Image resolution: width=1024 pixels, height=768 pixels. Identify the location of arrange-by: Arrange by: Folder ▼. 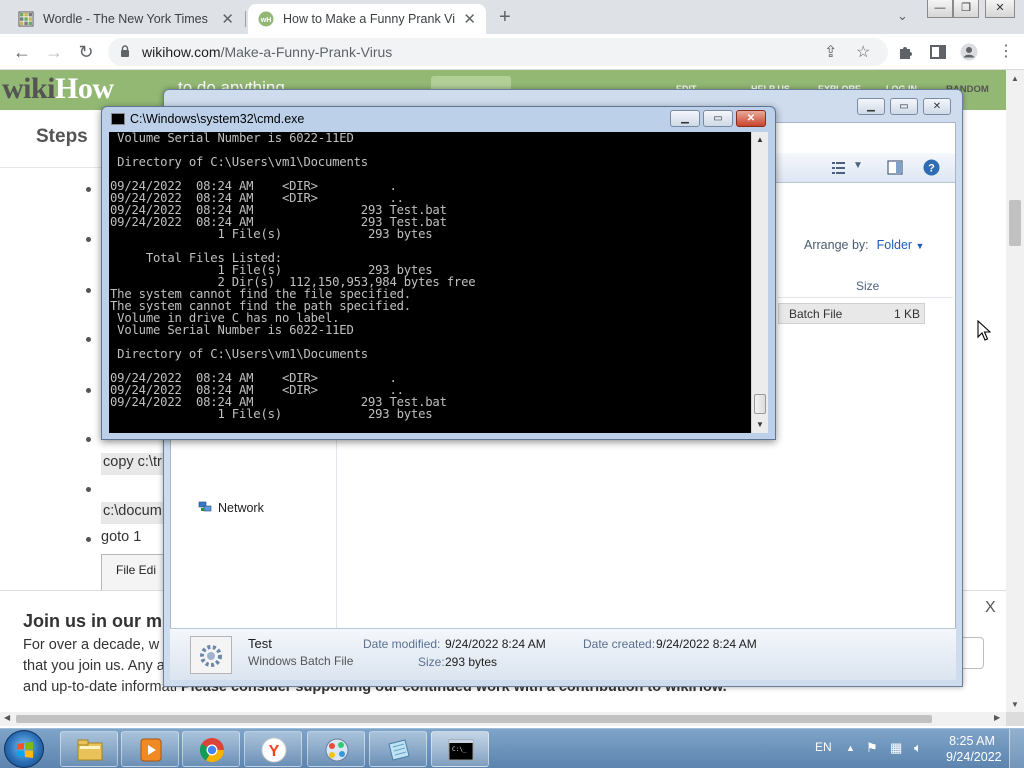
(864, 245).